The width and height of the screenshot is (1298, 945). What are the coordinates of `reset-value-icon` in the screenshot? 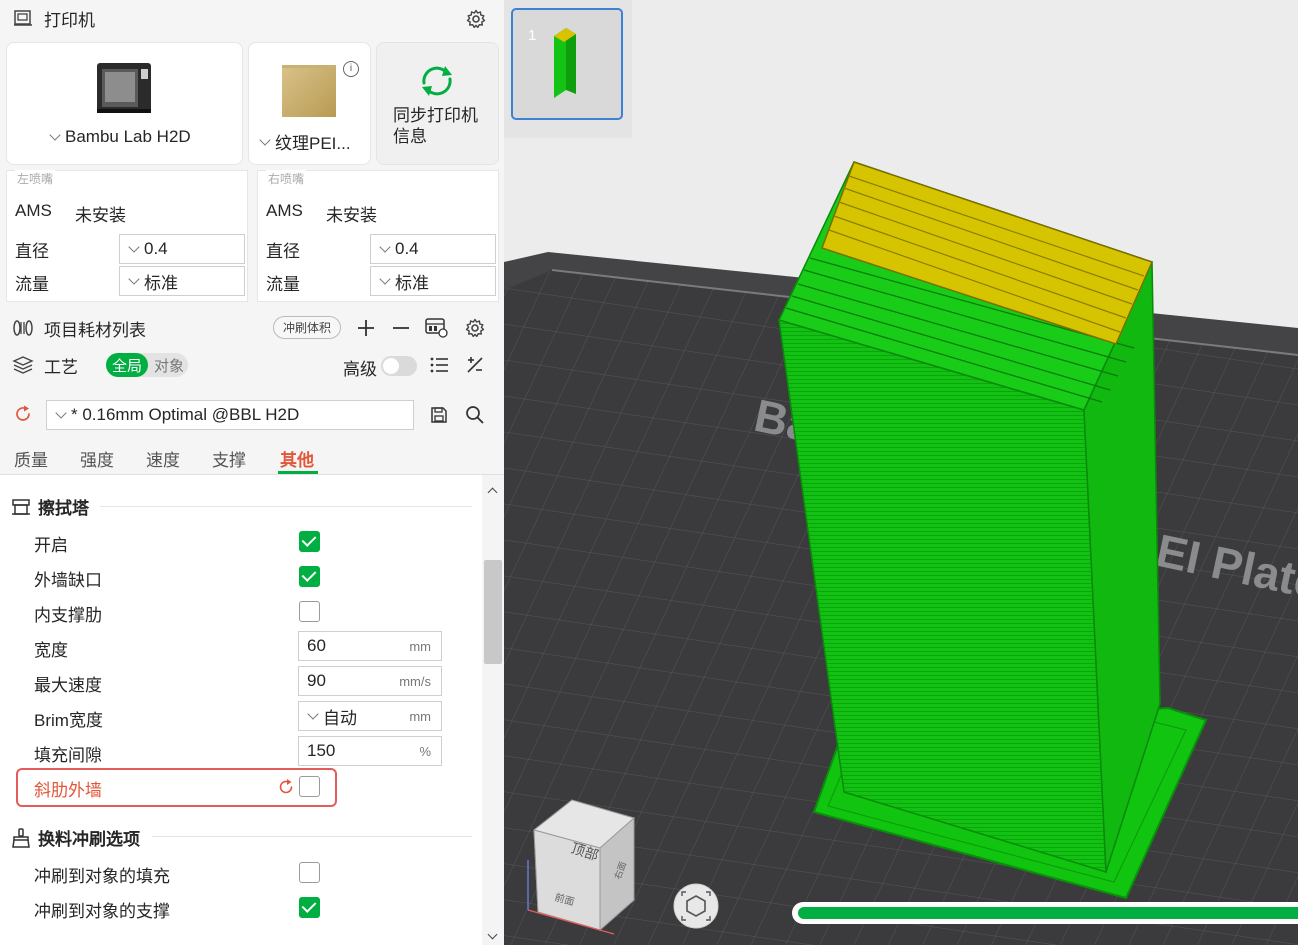 It's located at (286, 787).